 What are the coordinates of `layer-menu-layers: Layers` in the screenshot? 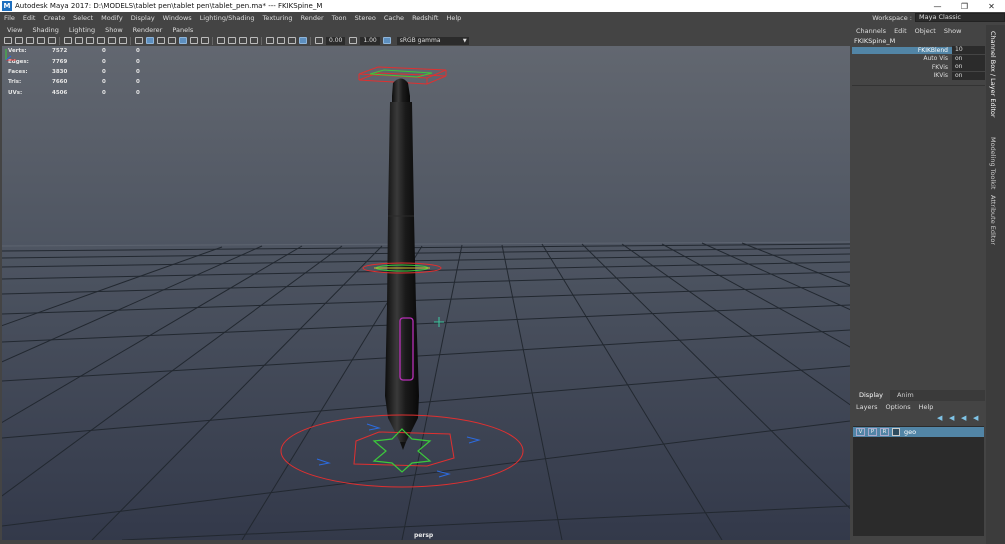 It's located at (867, 407).